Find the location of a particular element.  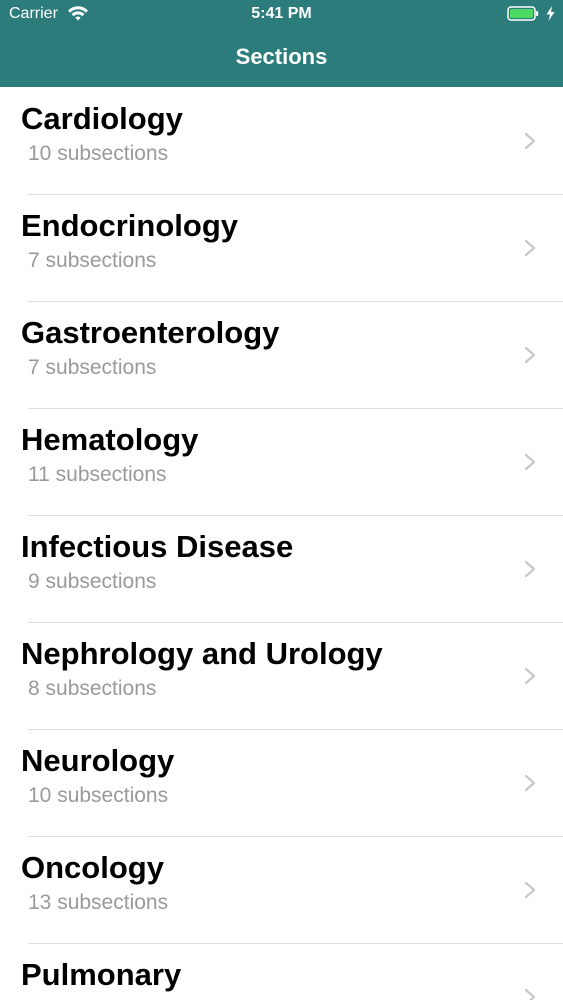

section-title: Gastroenterology is located at coordinates (150, 332).